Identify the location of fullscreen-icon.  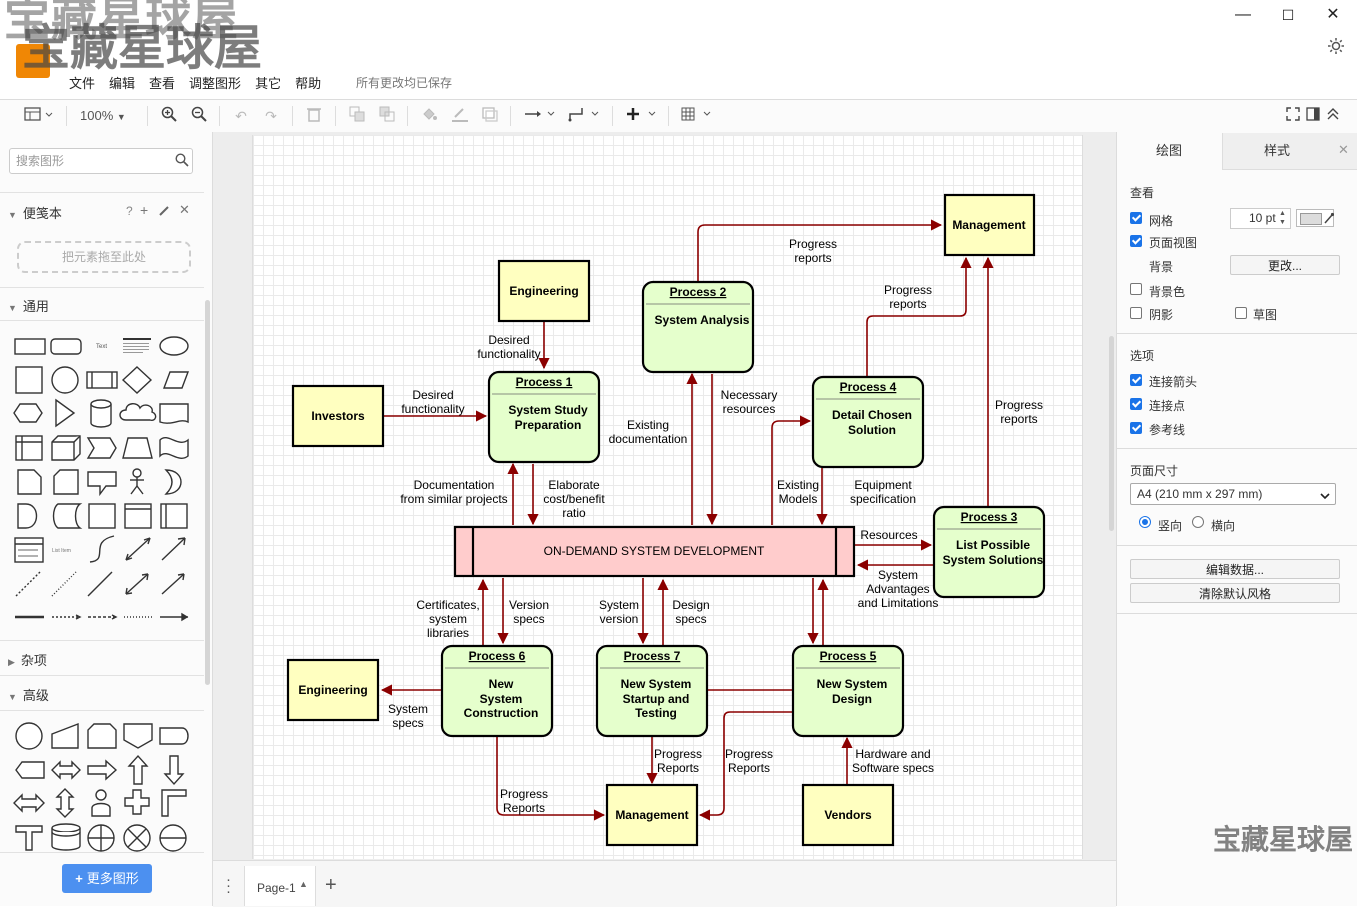
(1293, 116).